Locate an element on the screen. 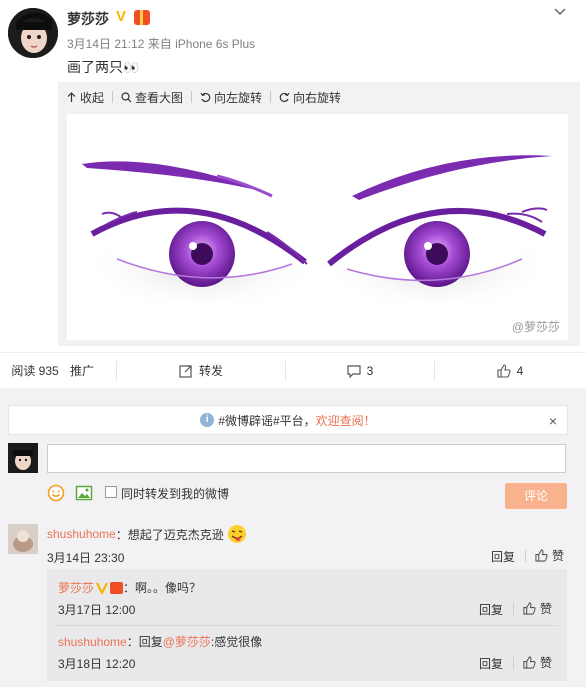  image-watermark: @萝莎莎 is located at coordinates (535, 327).